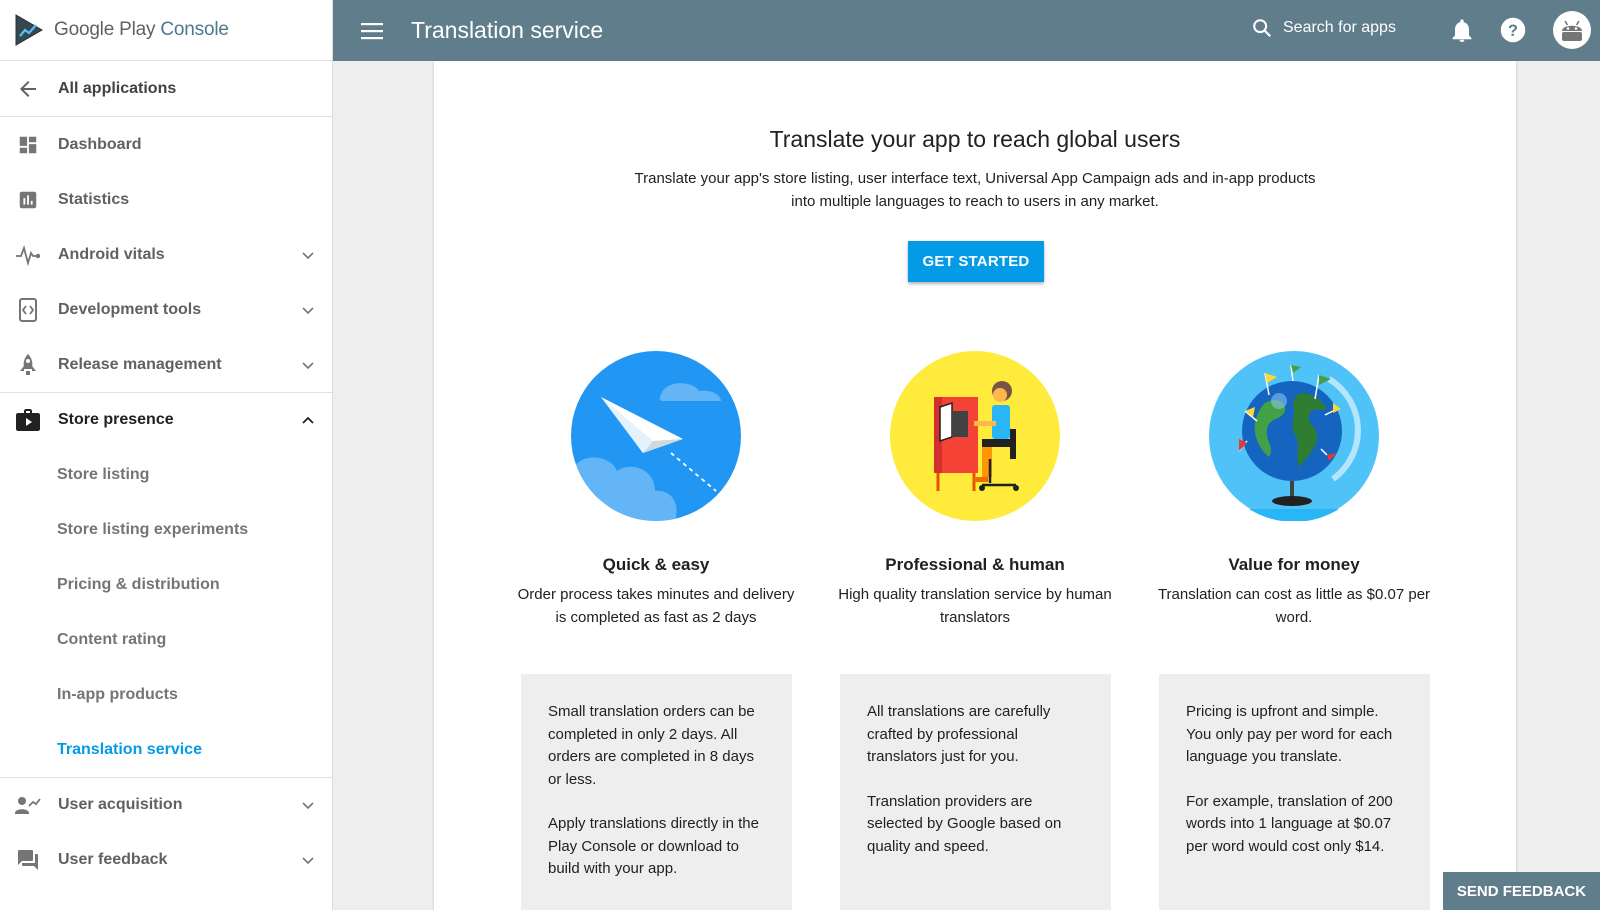 This screenshot has height=910, width=1600. I want to click on arrow-back-icon, so click(28, 88).